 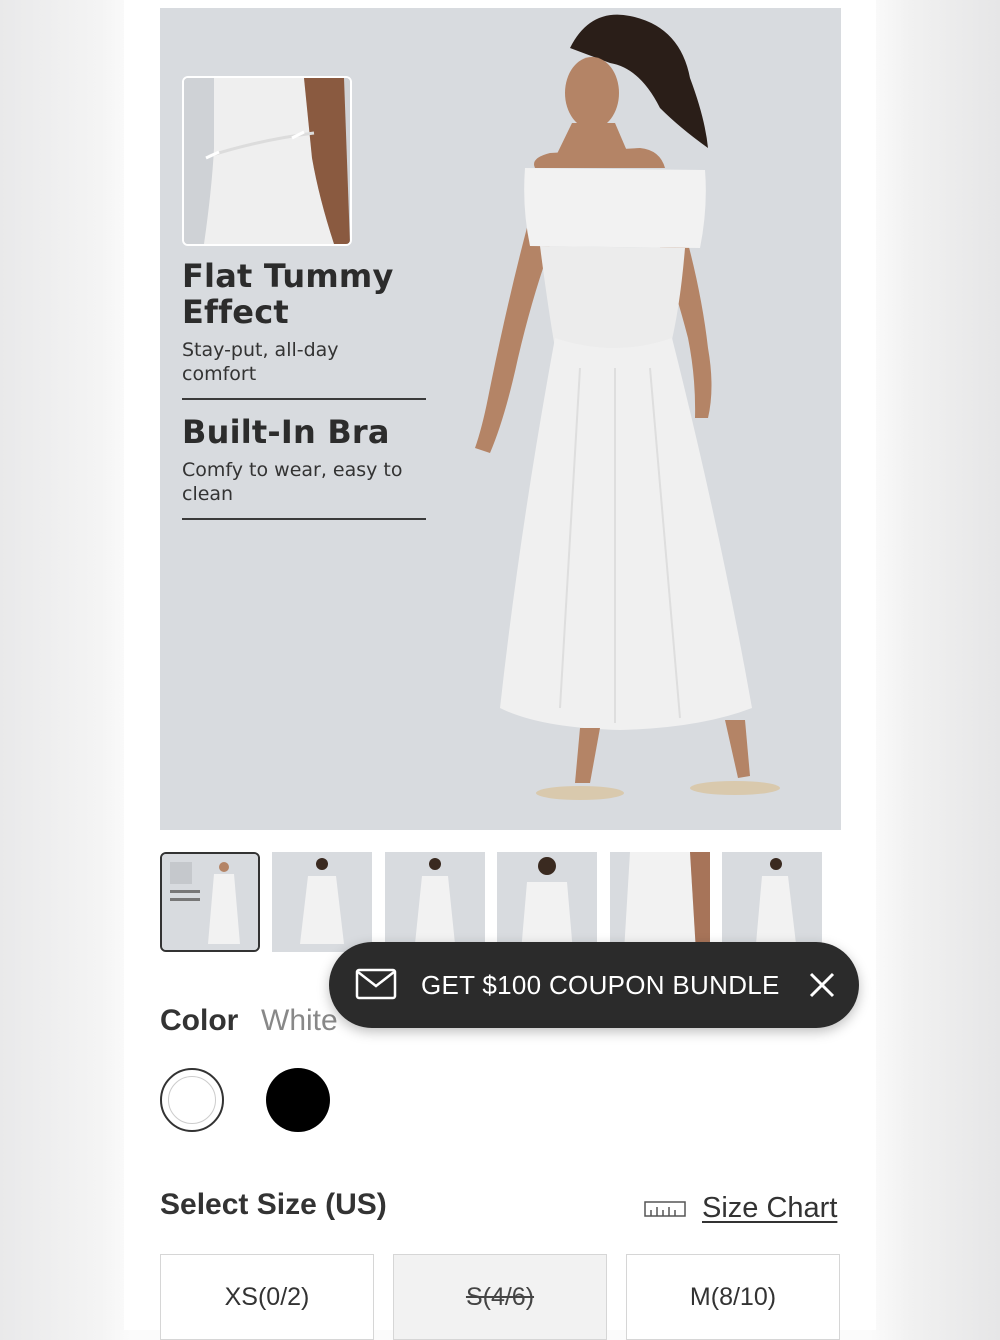 What do you see at coordinates (822, 985) in the screenshot?
I see `close-icon` at bounding box center [822, 985].